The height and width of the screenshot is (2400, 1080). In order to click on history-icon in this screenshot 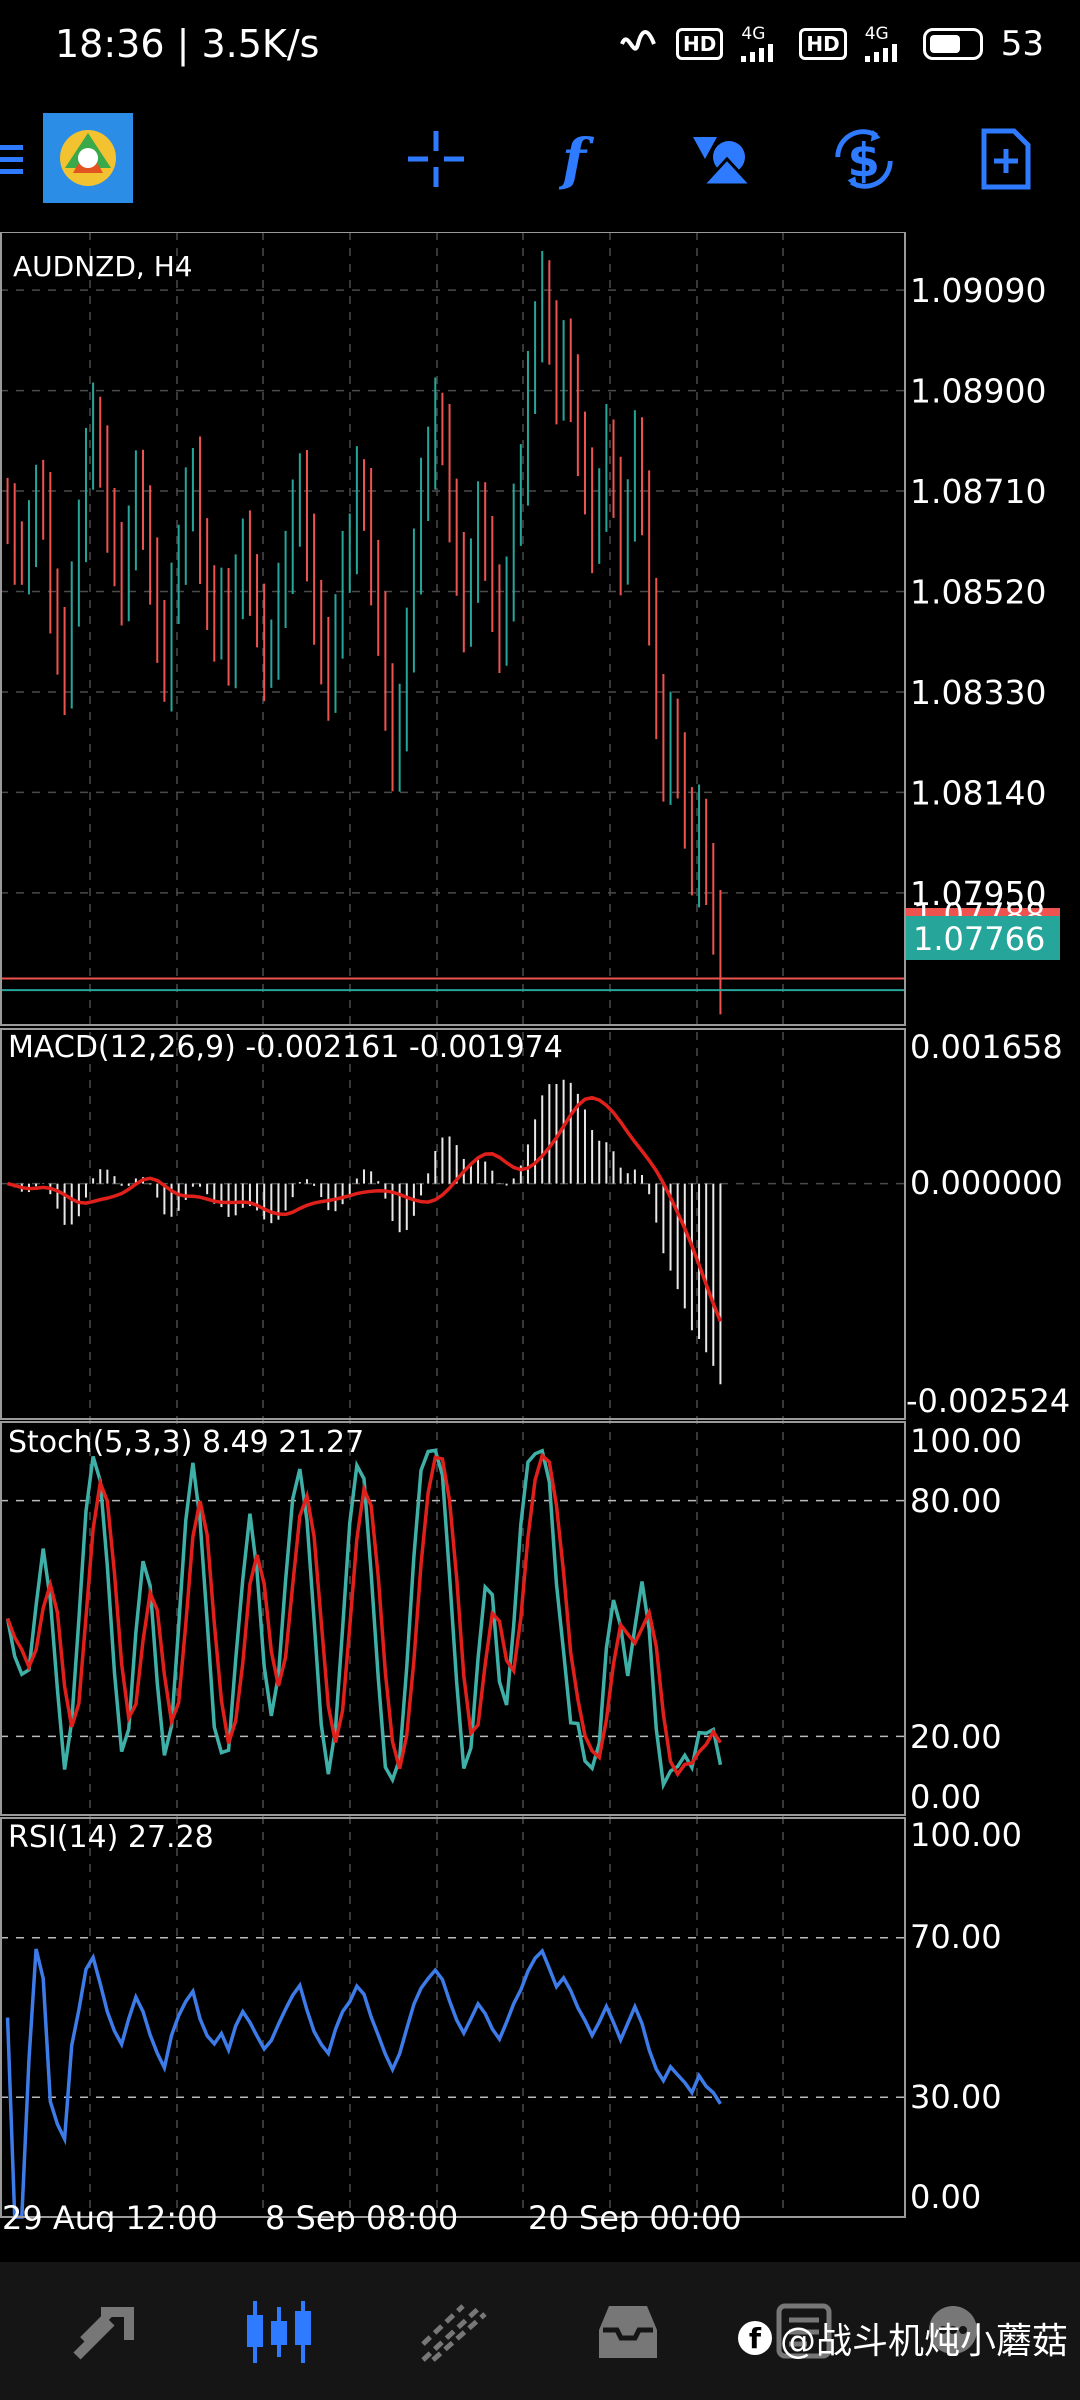, I will do `click(628, 2332)`.